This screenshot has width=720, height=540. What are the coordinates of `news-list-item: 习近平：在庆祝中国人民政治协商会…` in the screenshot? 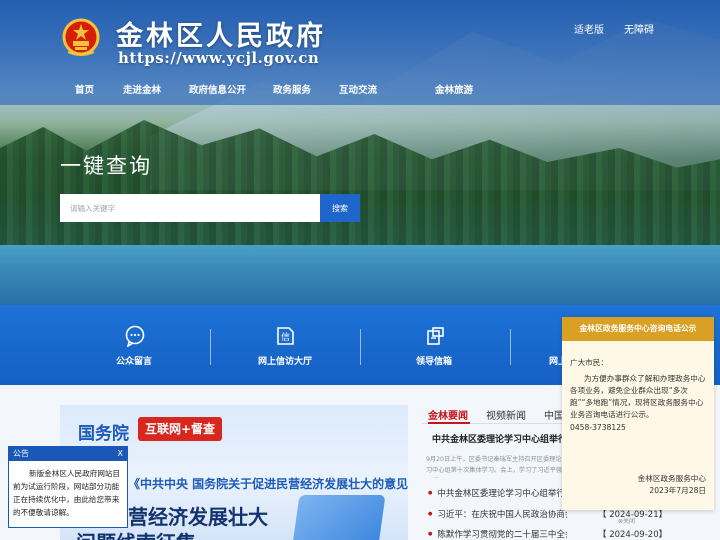 It's located at (497, 514).